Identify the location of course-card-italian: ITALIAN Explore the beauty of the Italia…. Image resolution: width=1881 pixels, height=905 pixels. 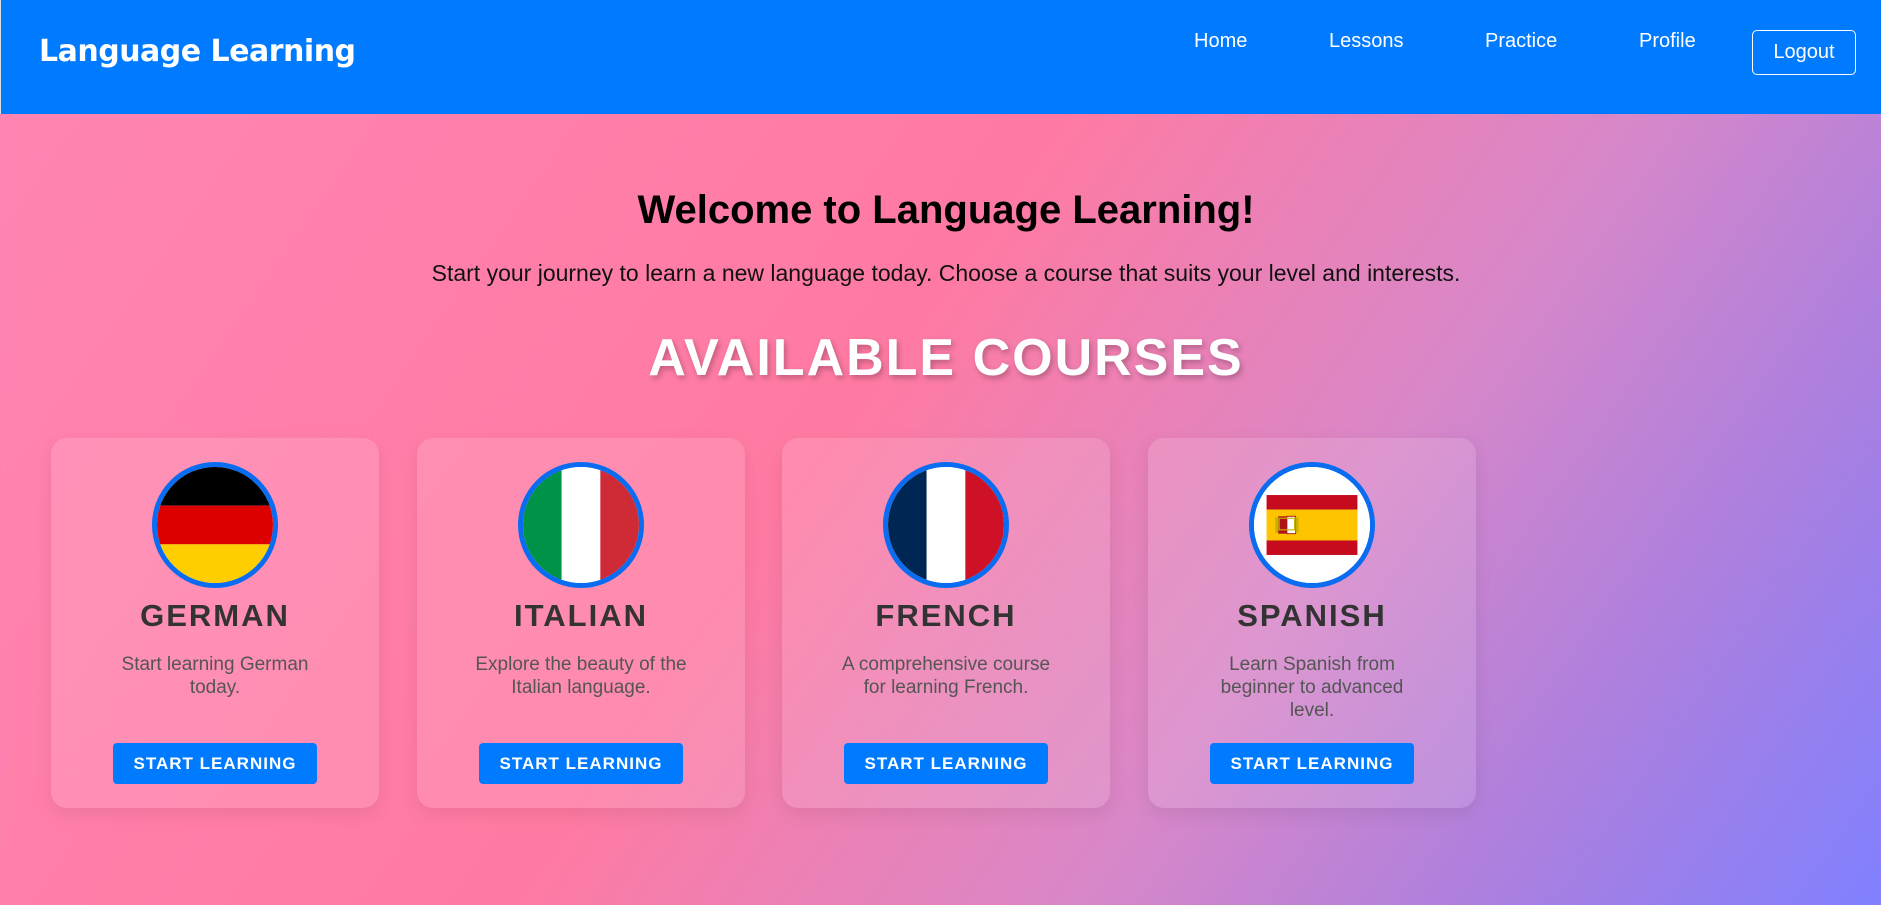
(581, 623).